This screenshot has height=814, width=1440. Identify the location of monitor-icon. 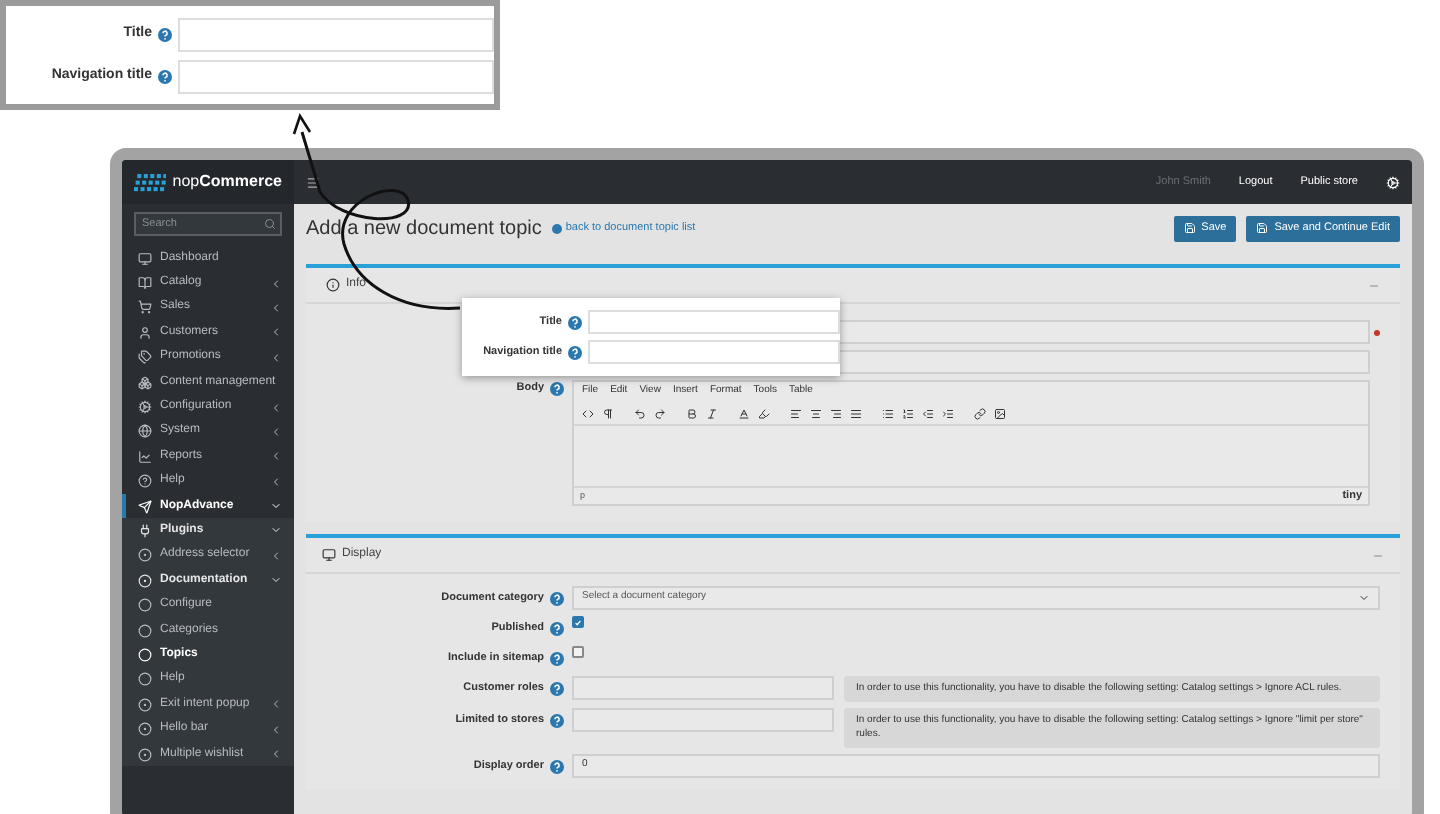
(329, 555).